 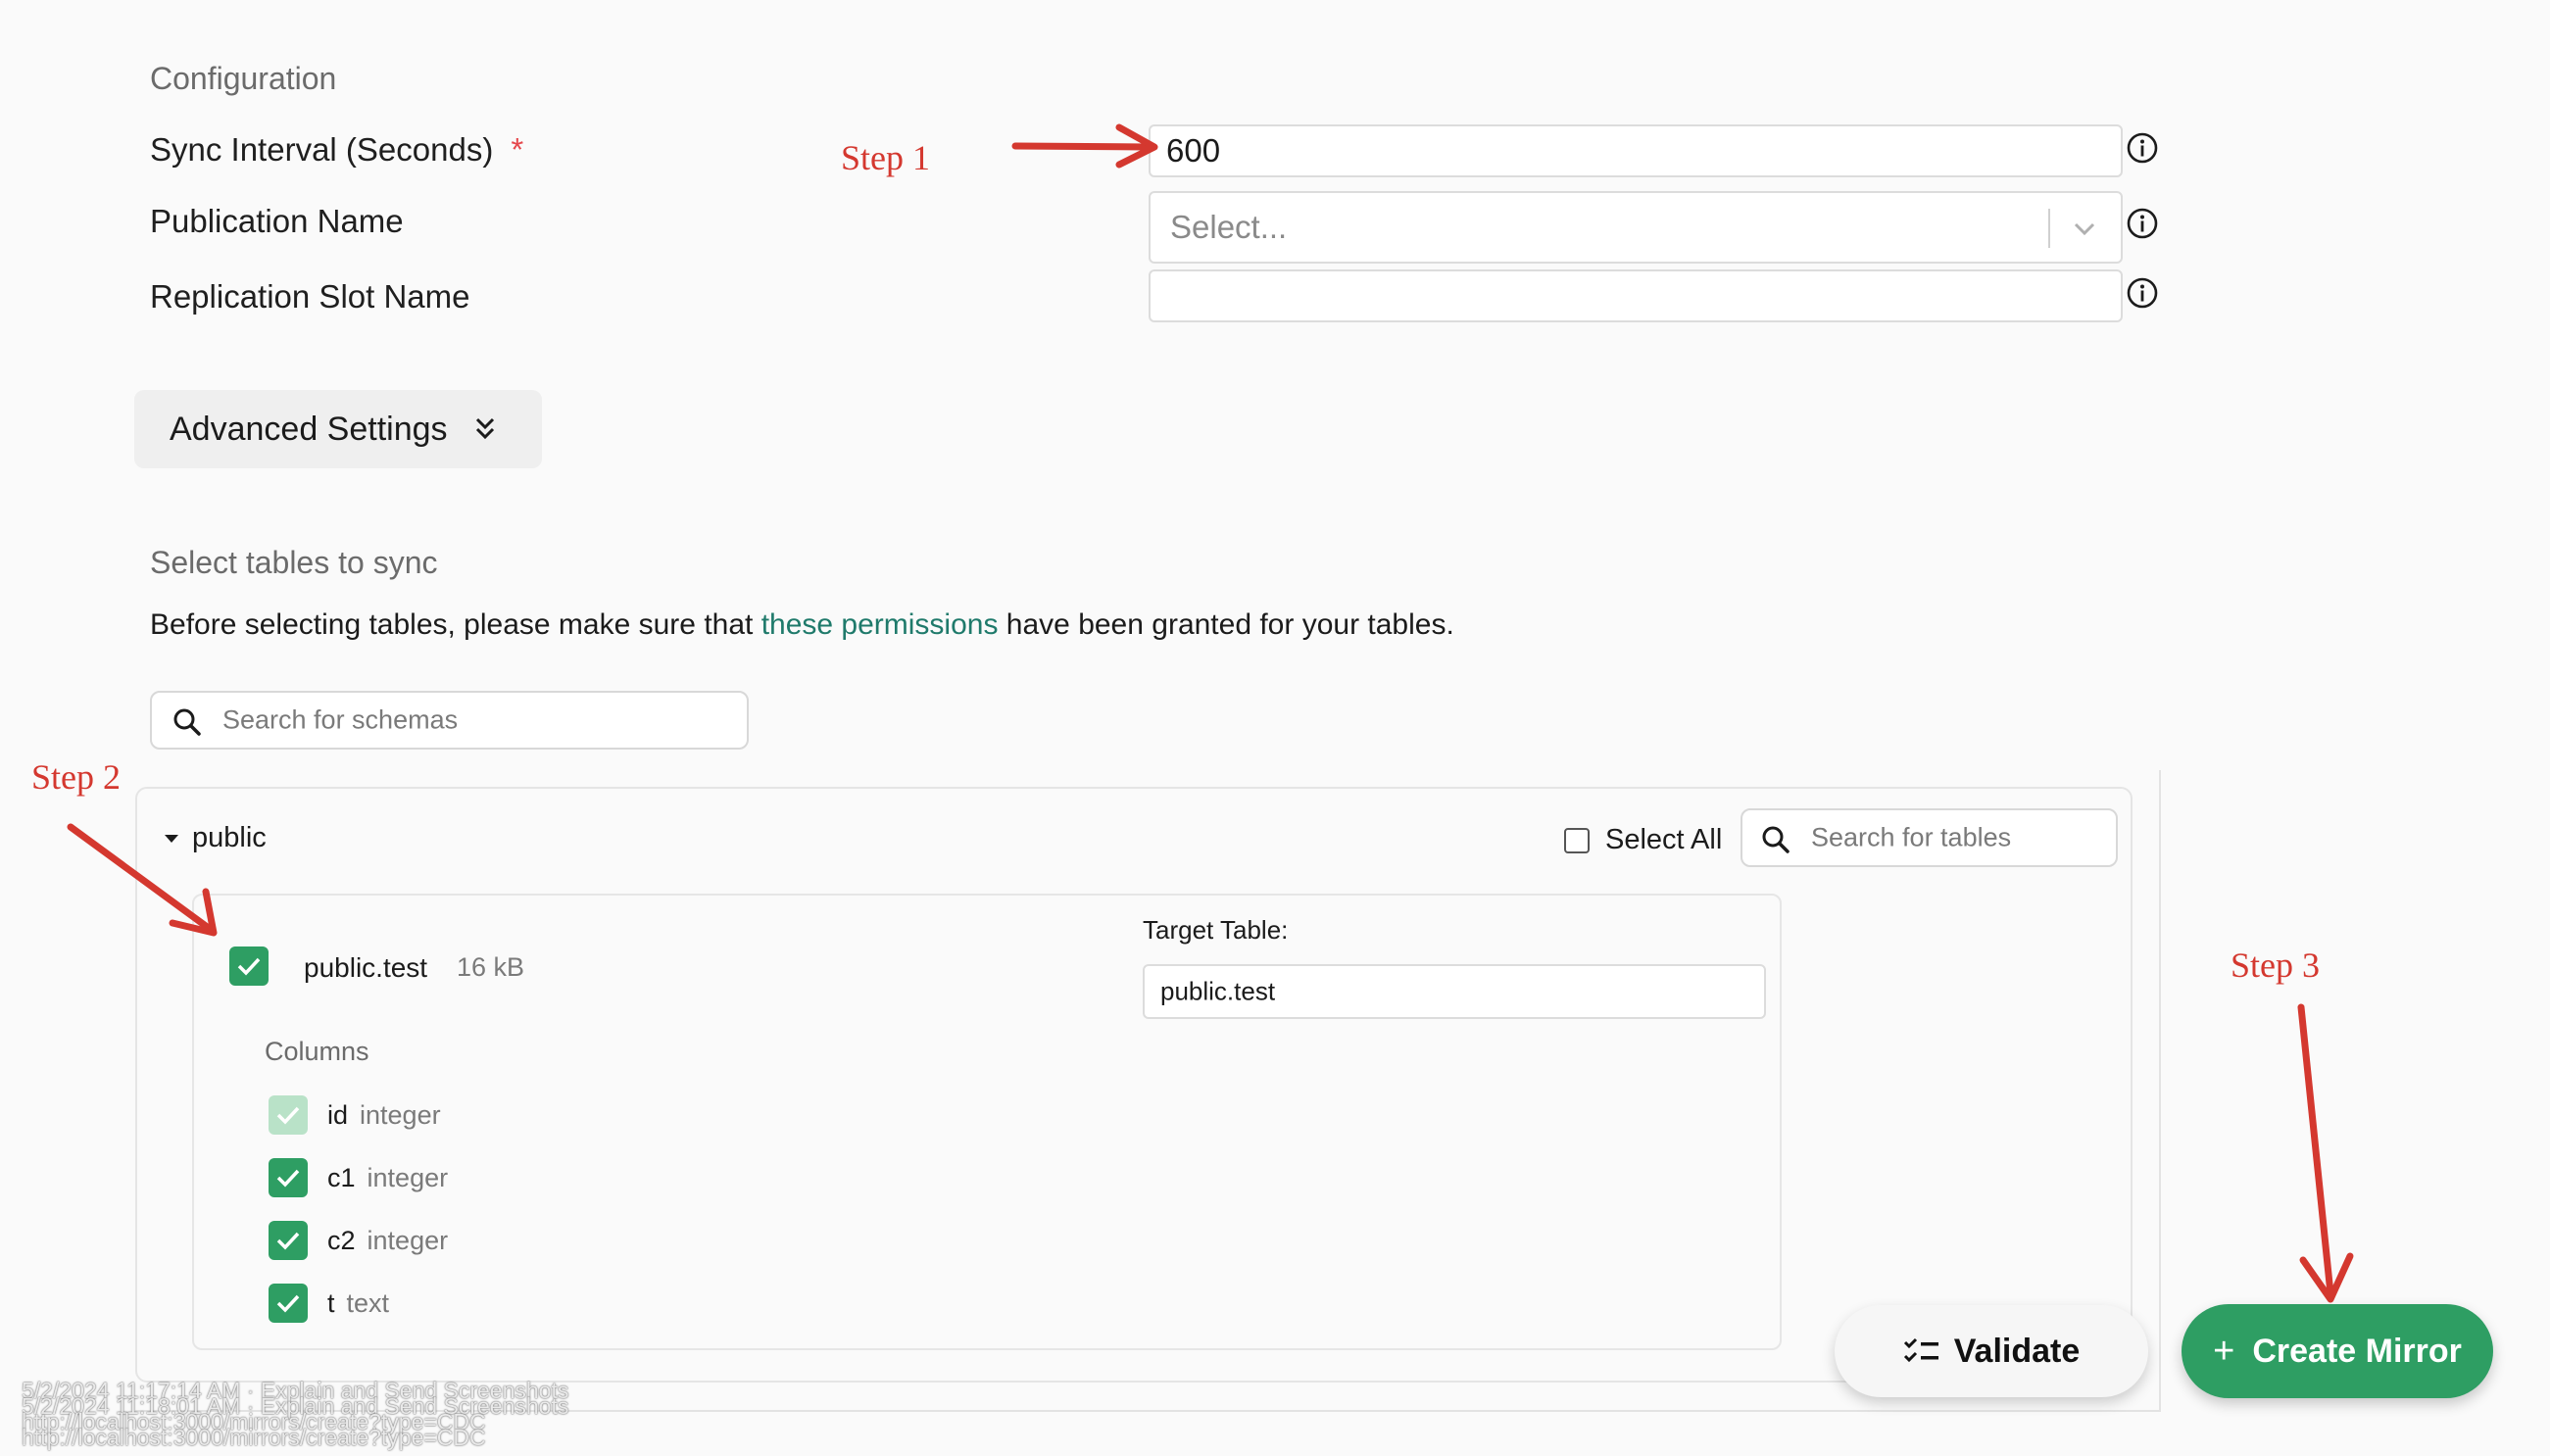 I want to click on table-size: 16 kB, so click(x=491, y=967).